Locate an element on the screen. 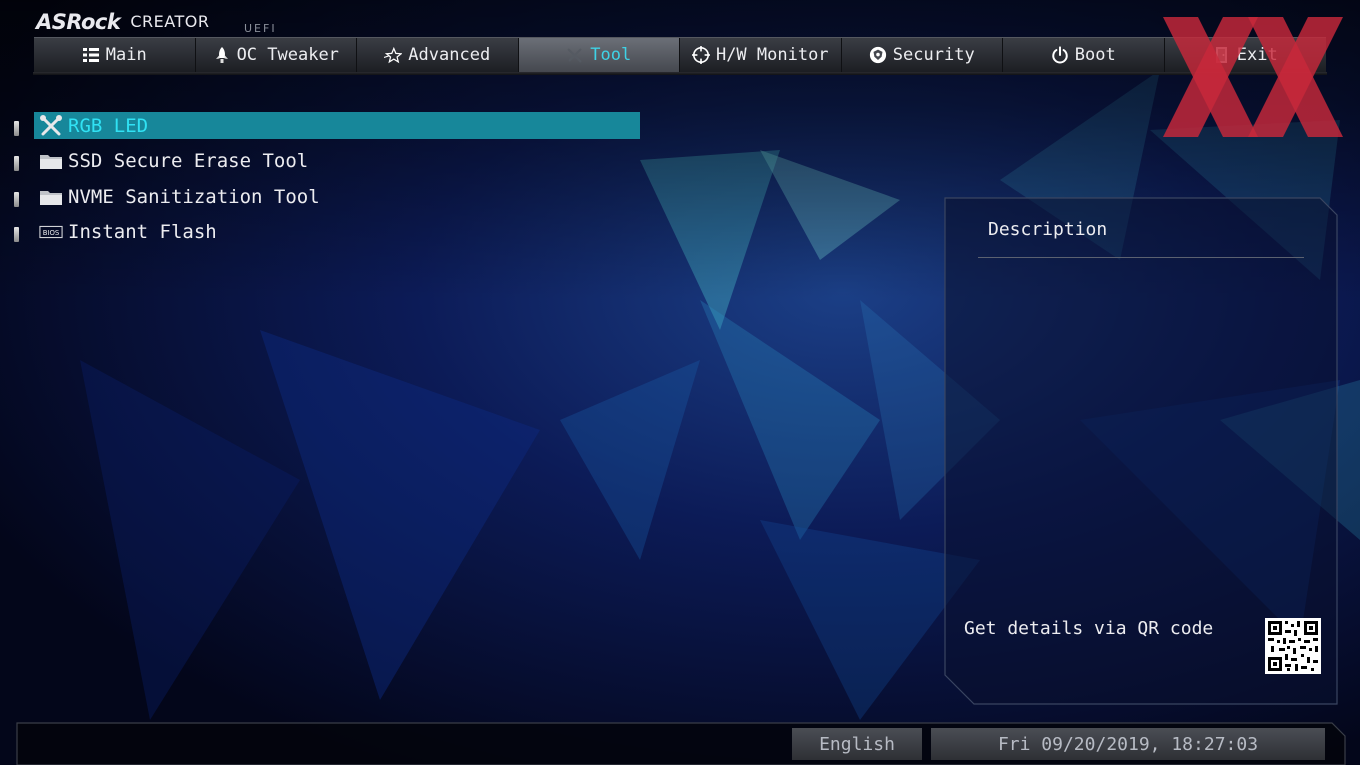  wrench-screwdriver-icon is located at coordinates (51, 126).